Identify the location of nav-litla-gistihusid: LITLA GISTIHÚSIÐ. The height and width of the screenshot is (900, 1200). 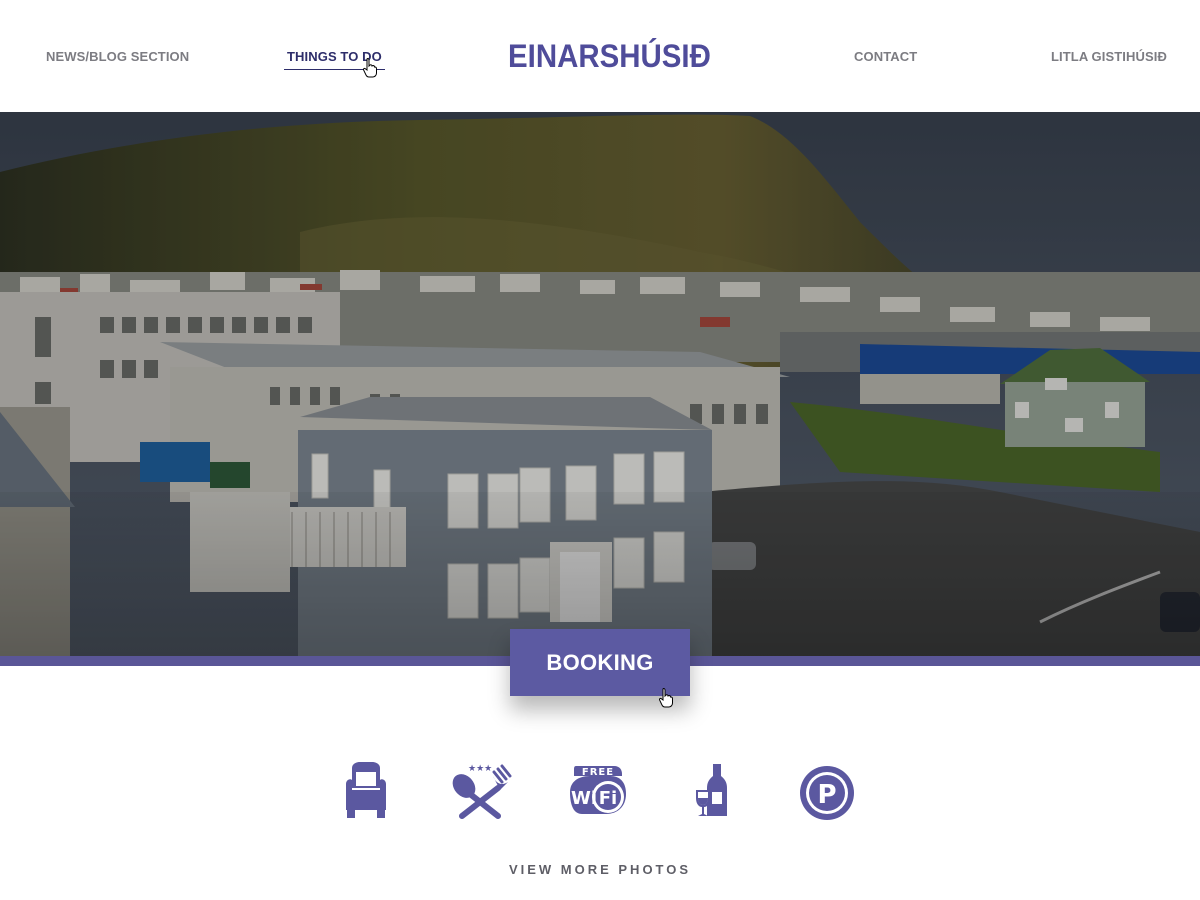
(1109, 56).